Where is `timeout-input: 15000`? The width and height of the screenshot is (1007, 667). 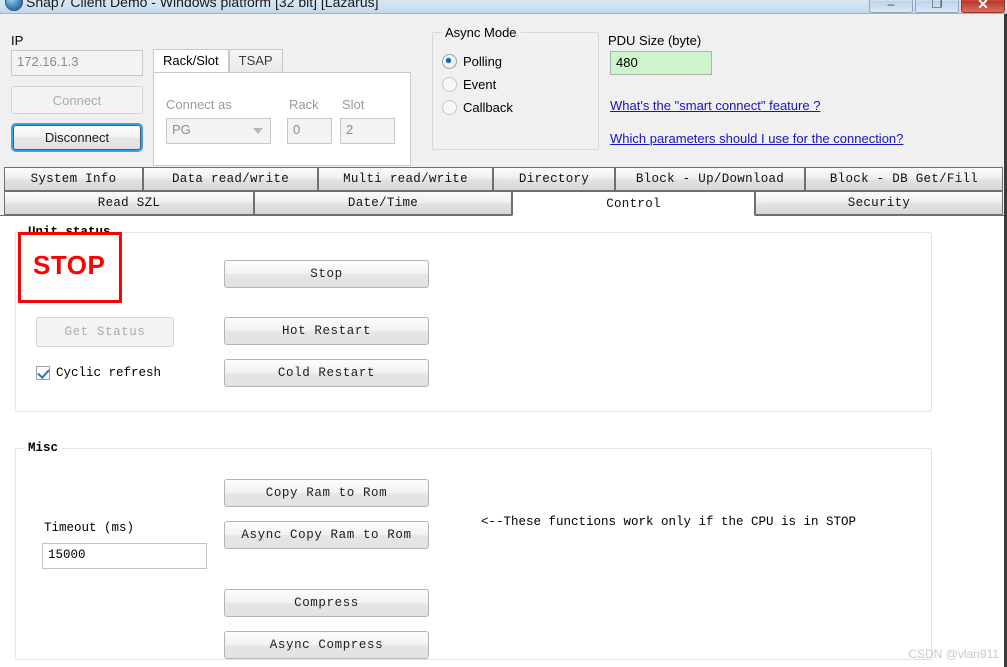 timeout-input: 15000 is located at coordinates (124, 556).